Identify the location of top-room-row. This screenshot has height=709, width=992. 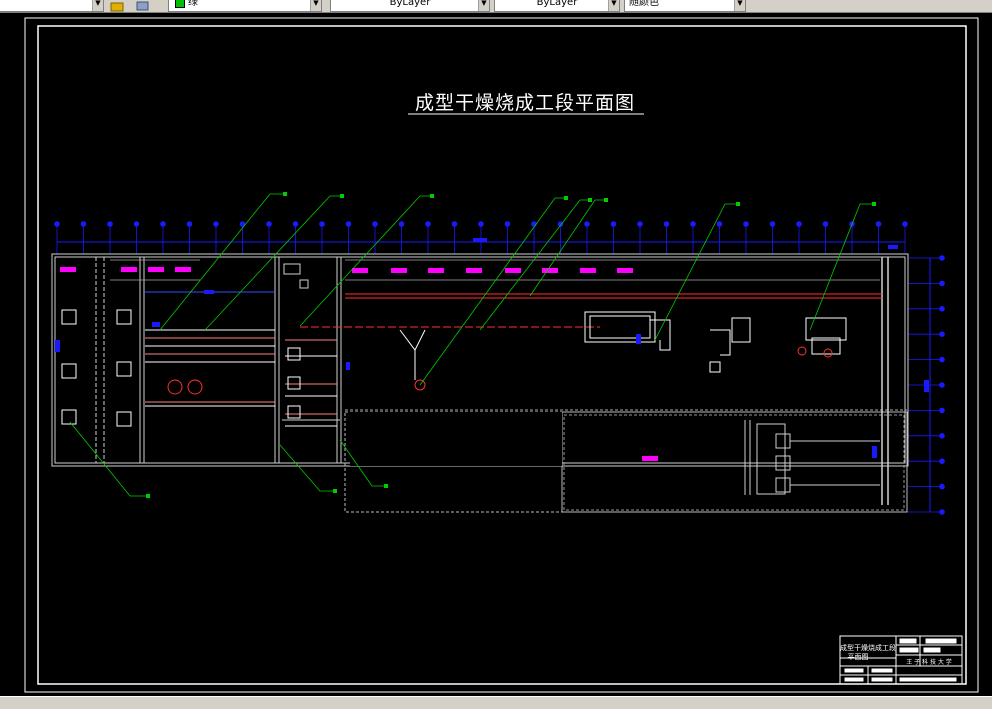
(495, 270).